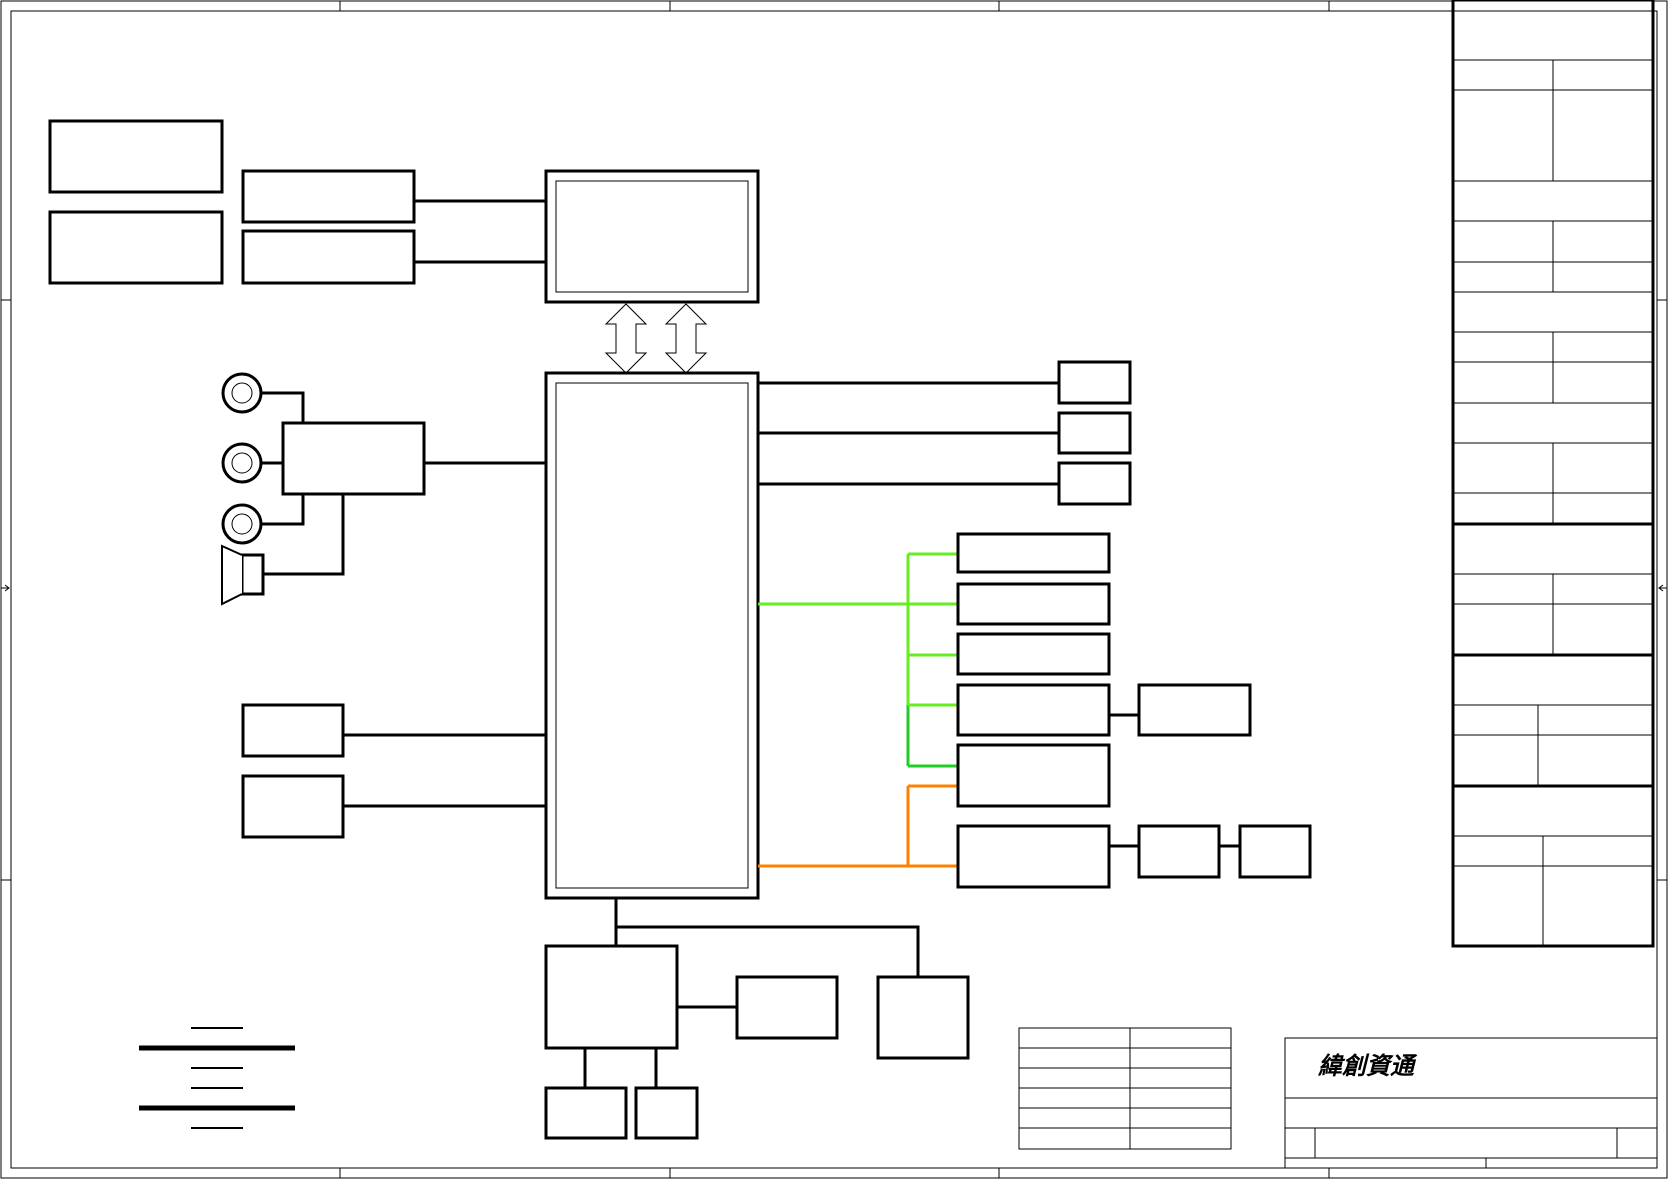  What do you see at coordinates (393, 771) in the screenshot?
I see `left-lower-blocks` at bounding box center [393, 771].